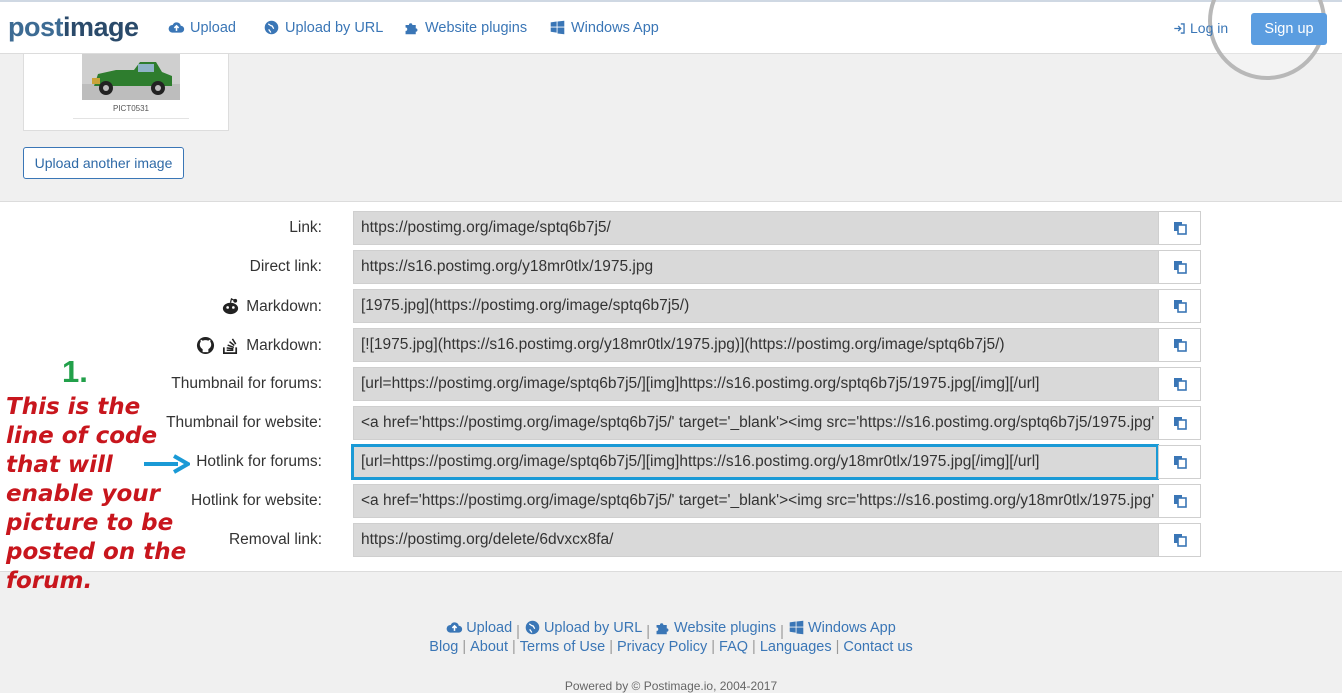 The width and height of the screenshot is (1342, 693). I want to click on thumbnail-caption: PICT0531, so click(131, 108).